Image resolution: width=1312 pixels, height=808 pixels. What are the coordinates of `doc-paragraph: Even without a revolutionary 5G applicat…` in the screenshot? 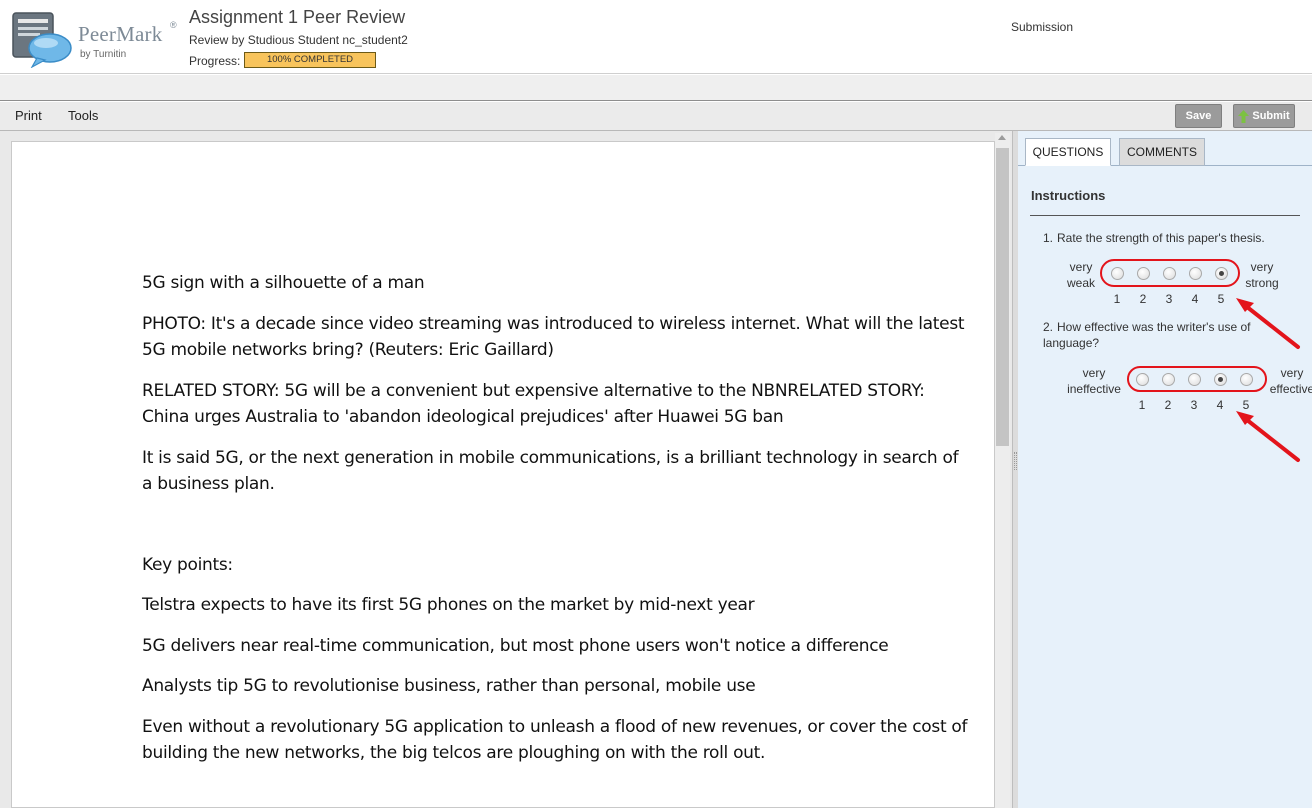 It's located at (555, 740).